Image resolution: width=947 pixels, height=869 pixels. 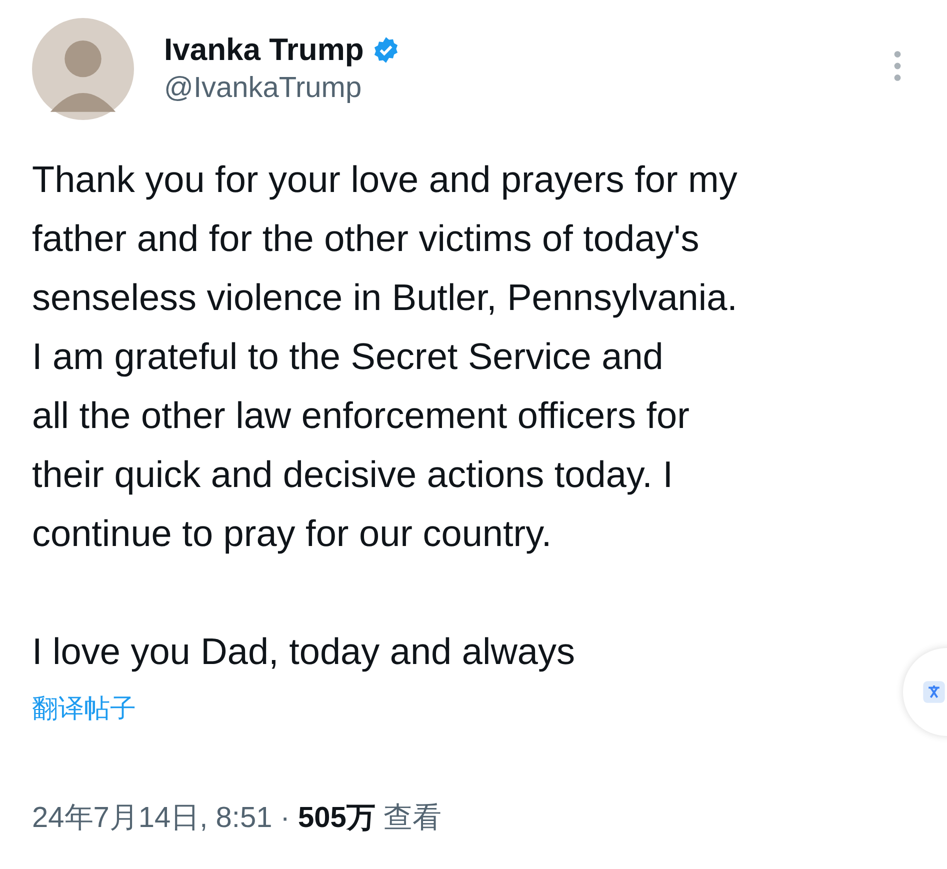 I want to click on author-name: Ivanka Trump, so click(x=264, y=50).